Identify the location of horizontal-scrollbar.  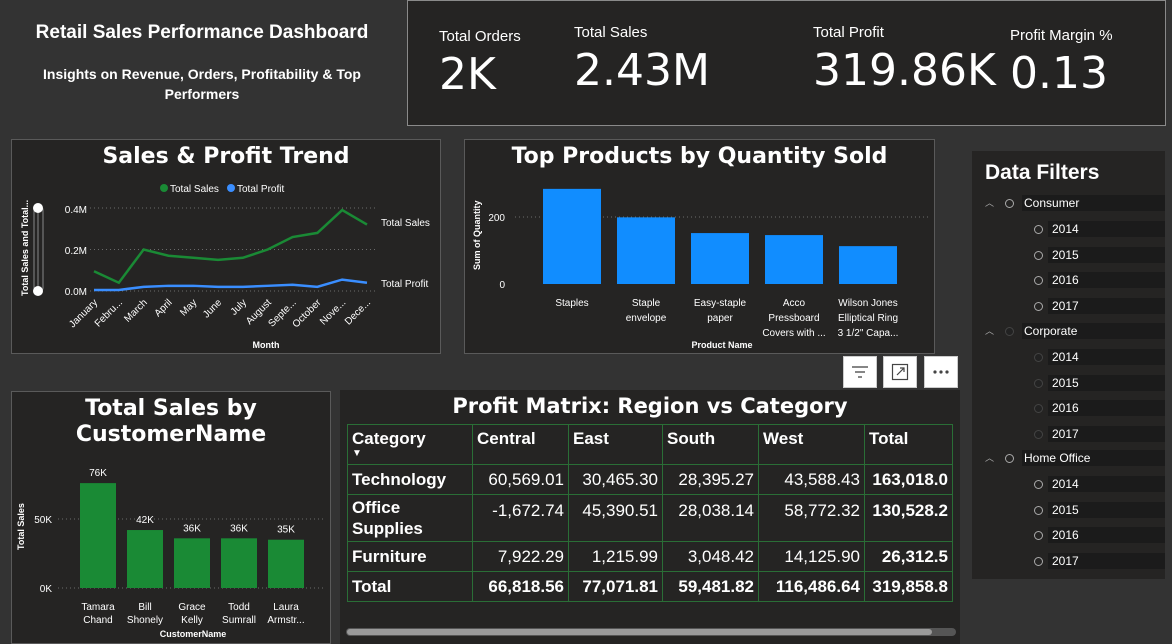
(651, 632).